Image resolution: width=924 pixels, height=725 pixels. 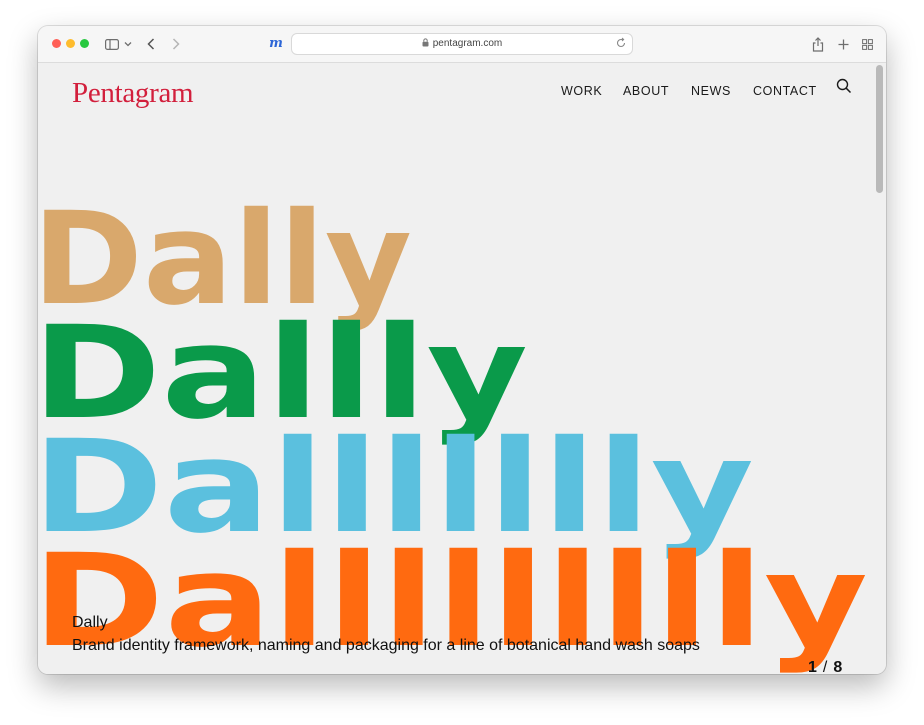 I want to click on slide-total: 8, so click(x=838, y=666).